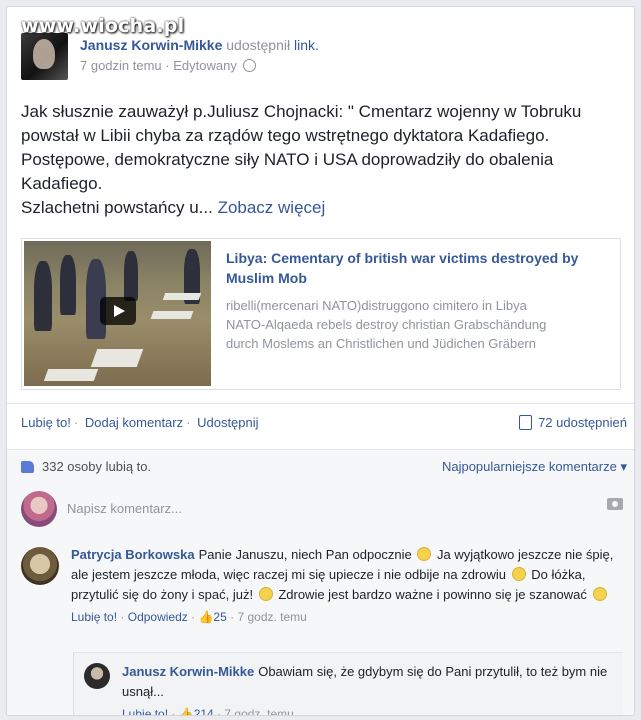 The width and height of the screenshot is (641, 720). What do you see at coordinates (271, 617) in the screenshot?
I see `comment-time: 7 godz. temu` at bounding box center [271, 617].